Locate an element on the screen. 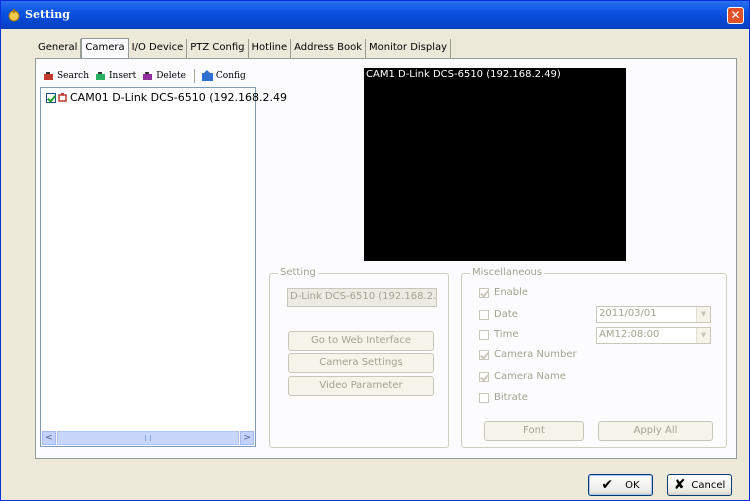 The width and height of the screenshot is (750, 501). setting-app-icon is located at coordinates (14, 15).